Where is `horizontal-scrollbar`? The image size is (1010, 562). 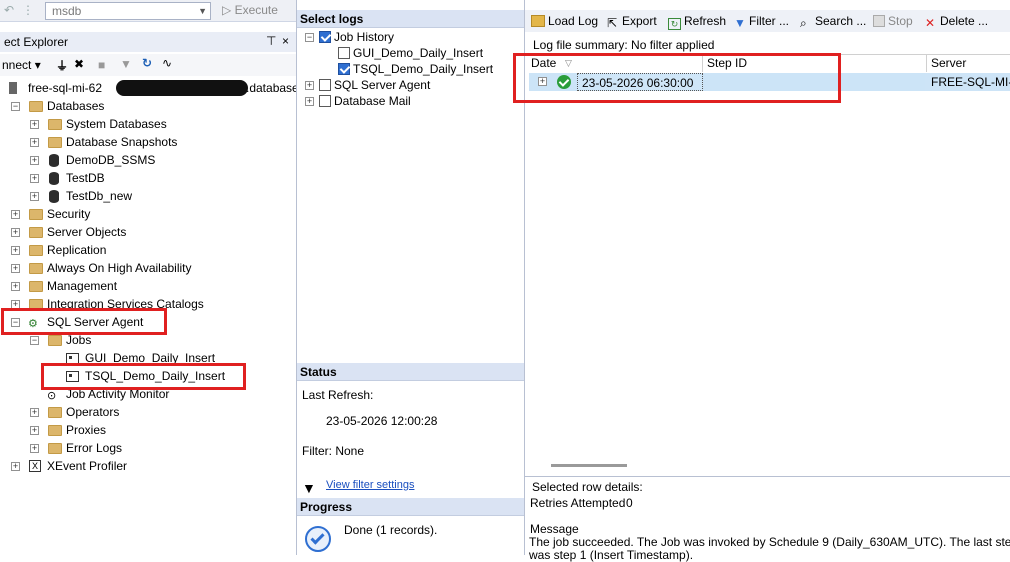 horizontal-scrollbar is located at coordinates (589, 465).